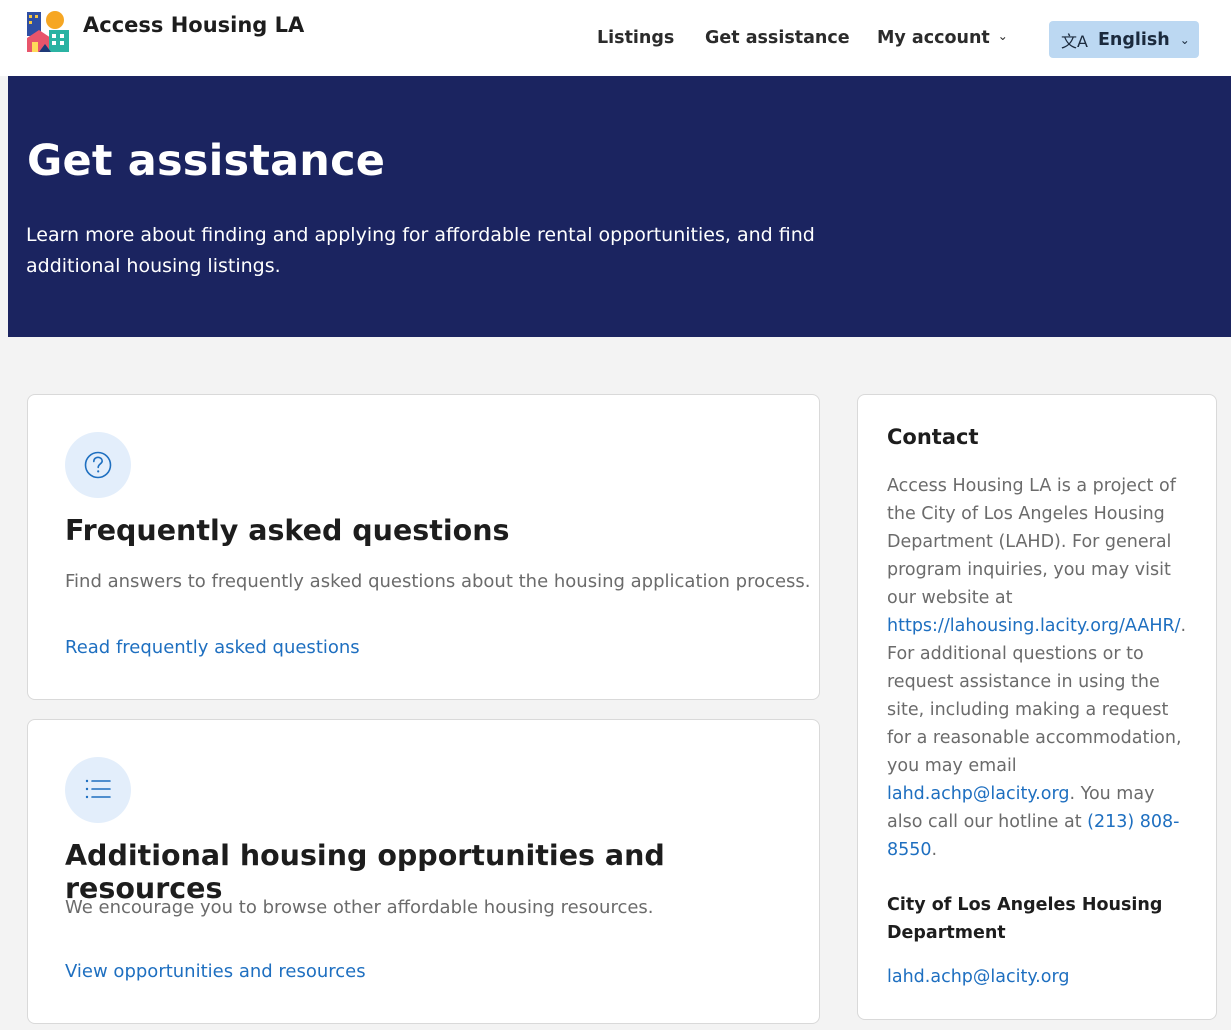 The height and width of the screenshot is (1030, 1231). I want to click on website-link: https://lahousing.lacity.org/AAHR/, so click(1034, 626).